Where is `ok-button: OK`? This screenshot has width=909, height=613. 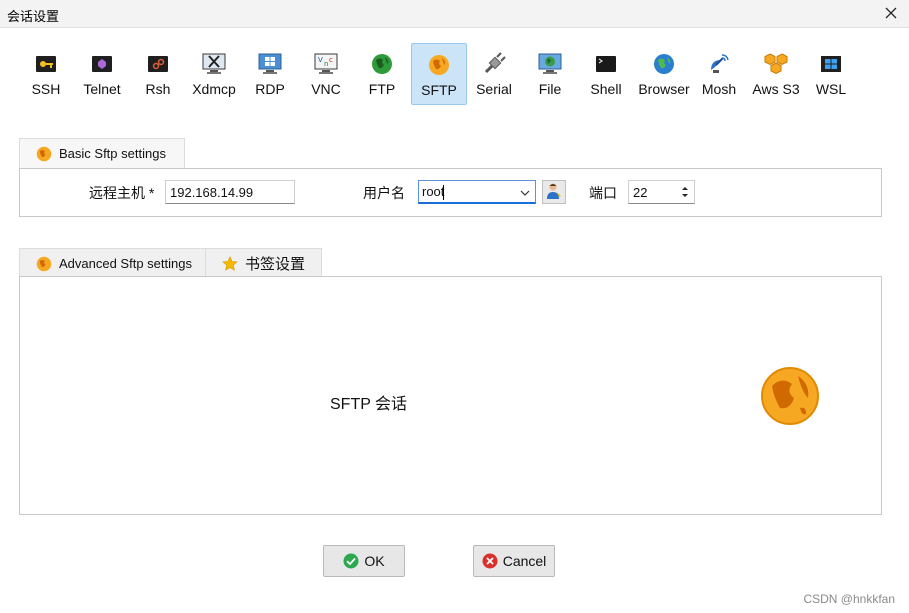
ok-button: OK is located at coordinates (364, 561).